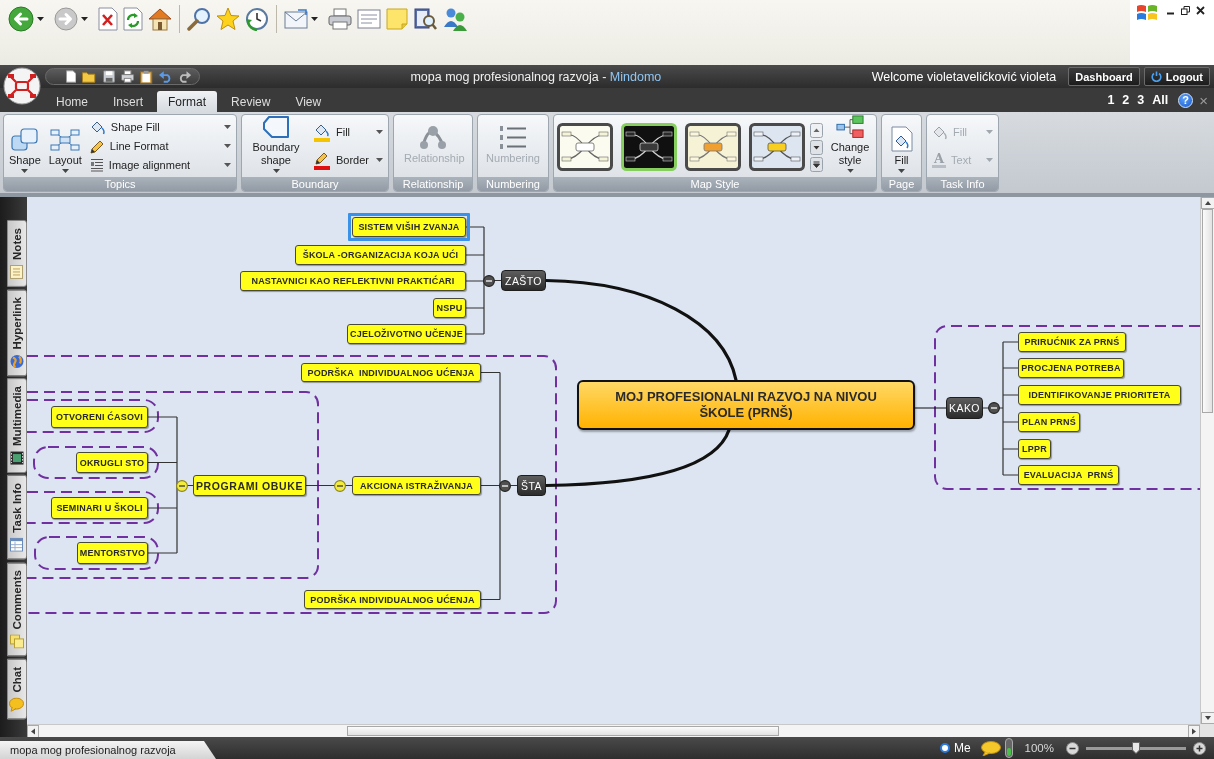  Describe the element at coordinates (353, 281) in the screenshot. I see `topic-node: NASTAVNICI KAO REFLEKTIVNI PRAKTIĆARI` at that location.